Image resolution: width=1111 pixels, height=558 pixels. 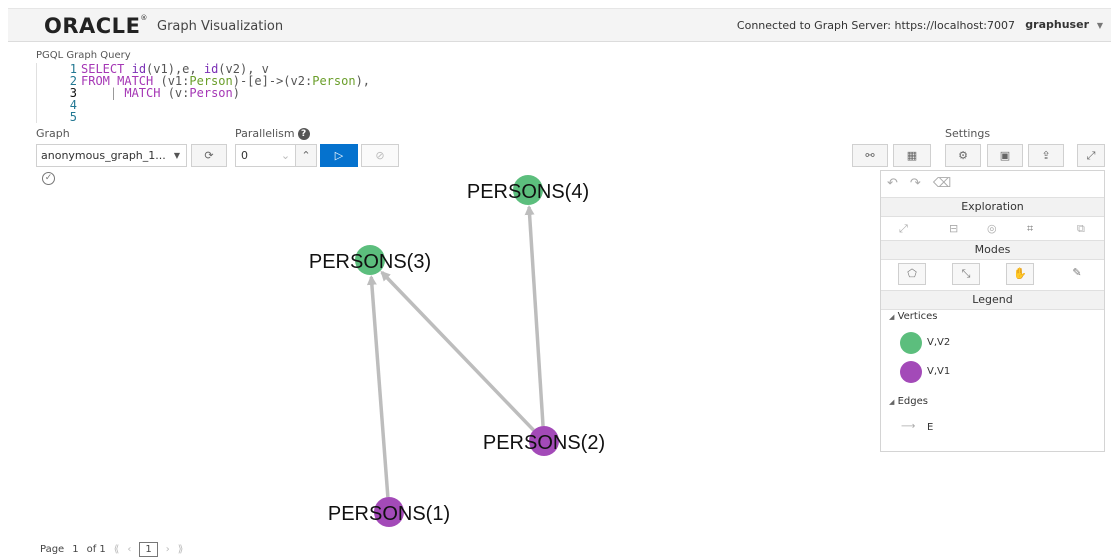 What do you see at coordinates (939, 371) in the screenshot?
I see `legend-label-v-v1: V,V1` at bounding box center [939, 371].